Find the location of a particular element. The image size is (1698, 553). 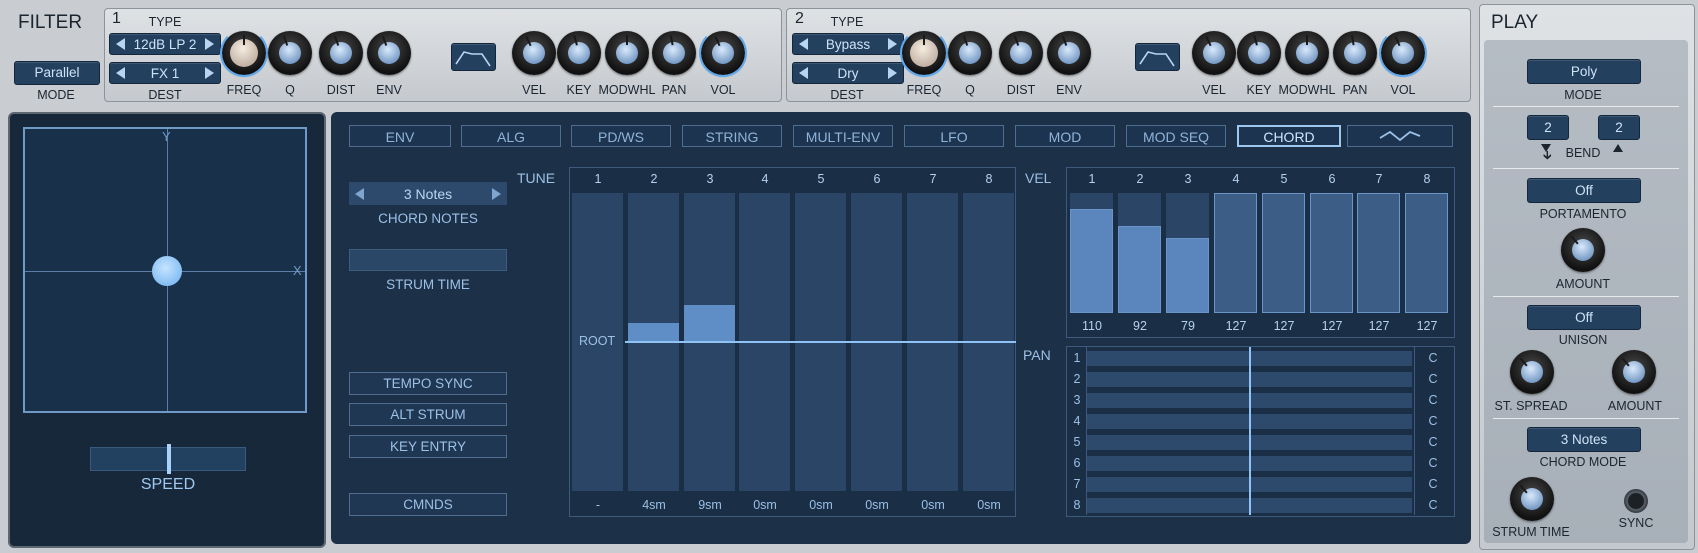

tab-alg: ALG is located at coordinates (511, 136).